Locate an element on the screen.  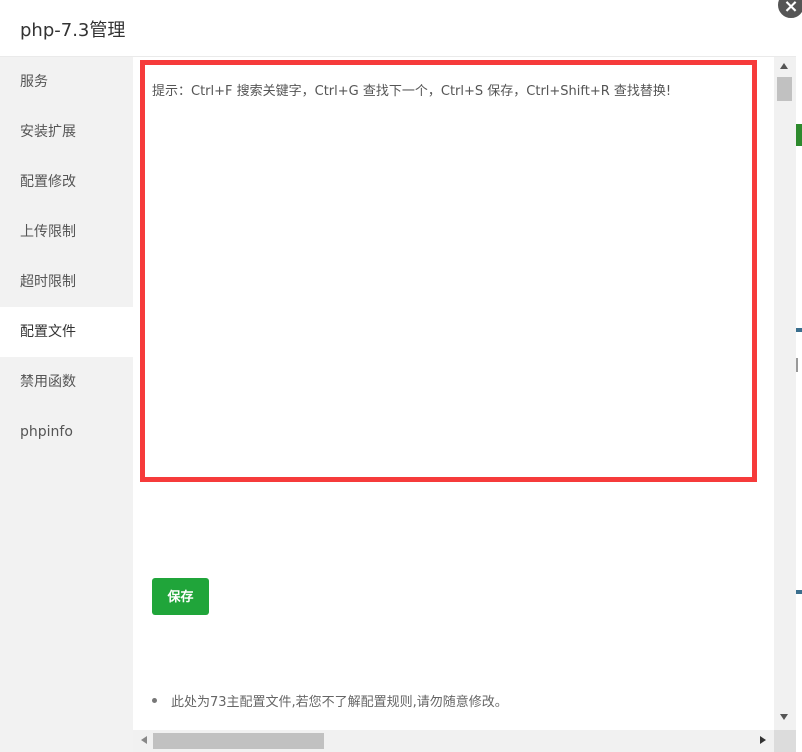
bullet-icon is located at coordinates (154, 700).